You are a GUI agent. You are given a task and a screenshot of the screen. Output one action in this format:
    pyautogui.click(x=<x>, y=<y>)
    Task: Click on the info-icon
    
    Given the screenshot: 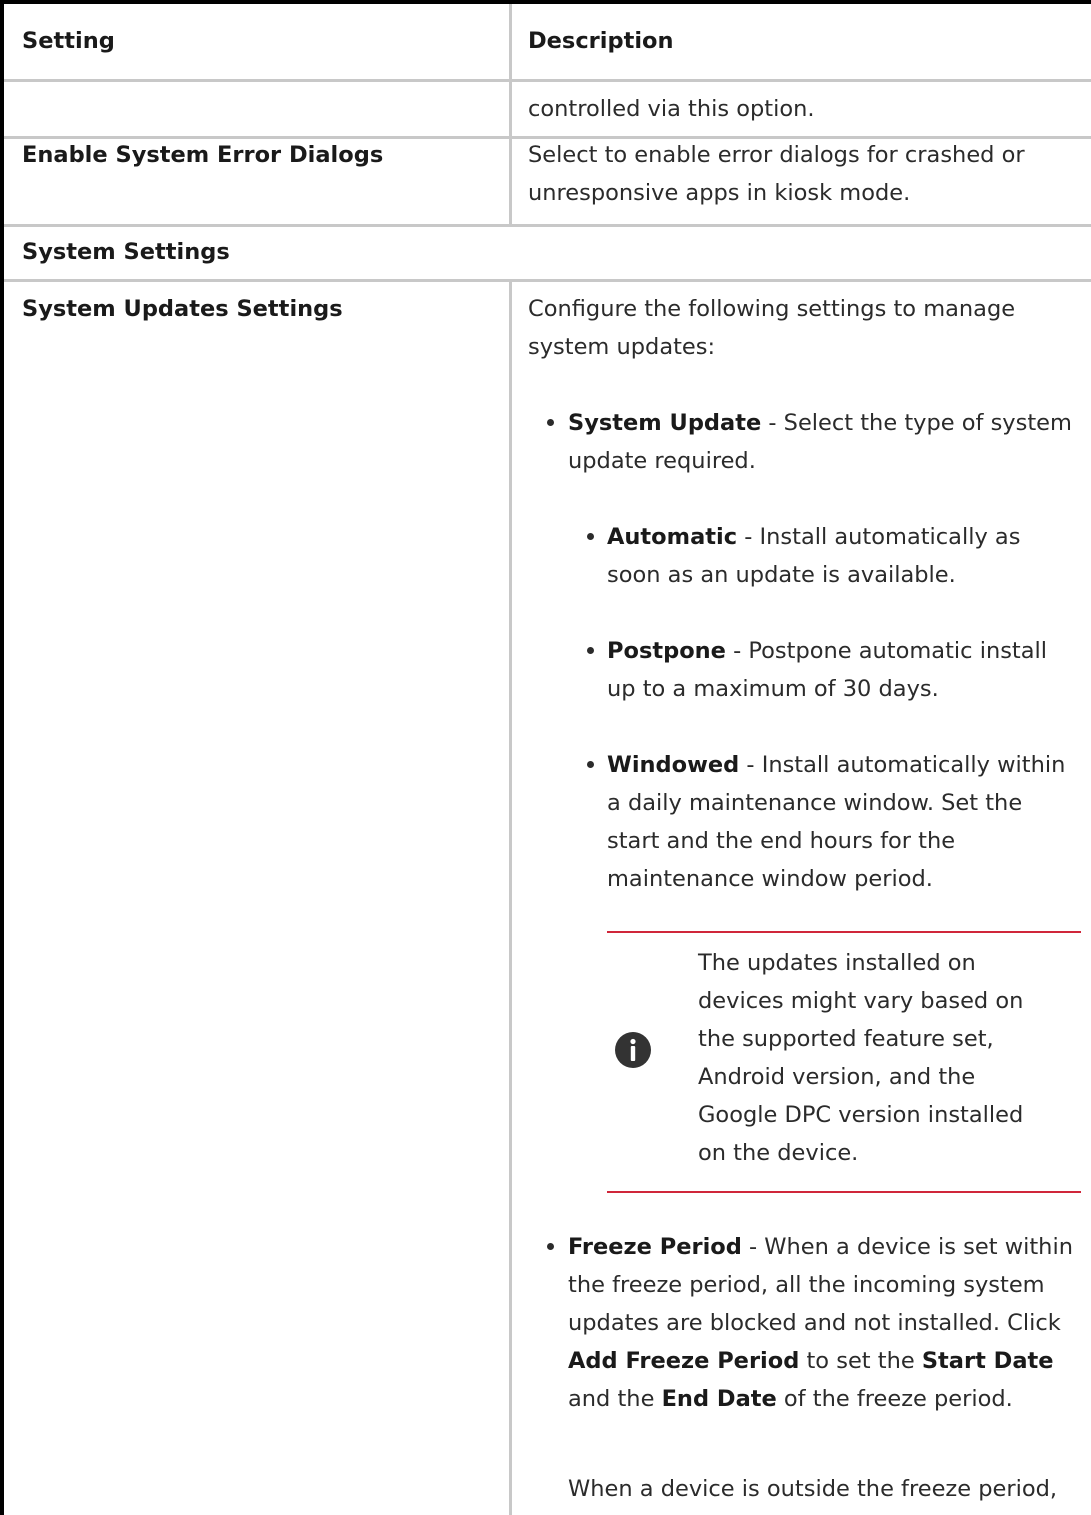 What is the action you would take?
    pyautogui.click(x=633, y=1050)
    